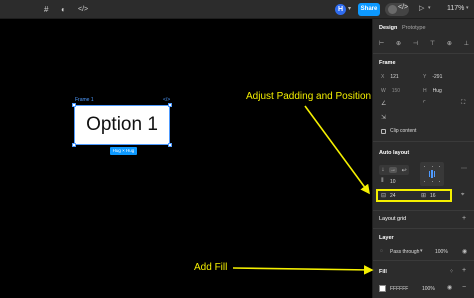  What do you see at coordinates (83, 9) in the screenshot?
I see `code-icon: </>` at bounding box center [83, 9].